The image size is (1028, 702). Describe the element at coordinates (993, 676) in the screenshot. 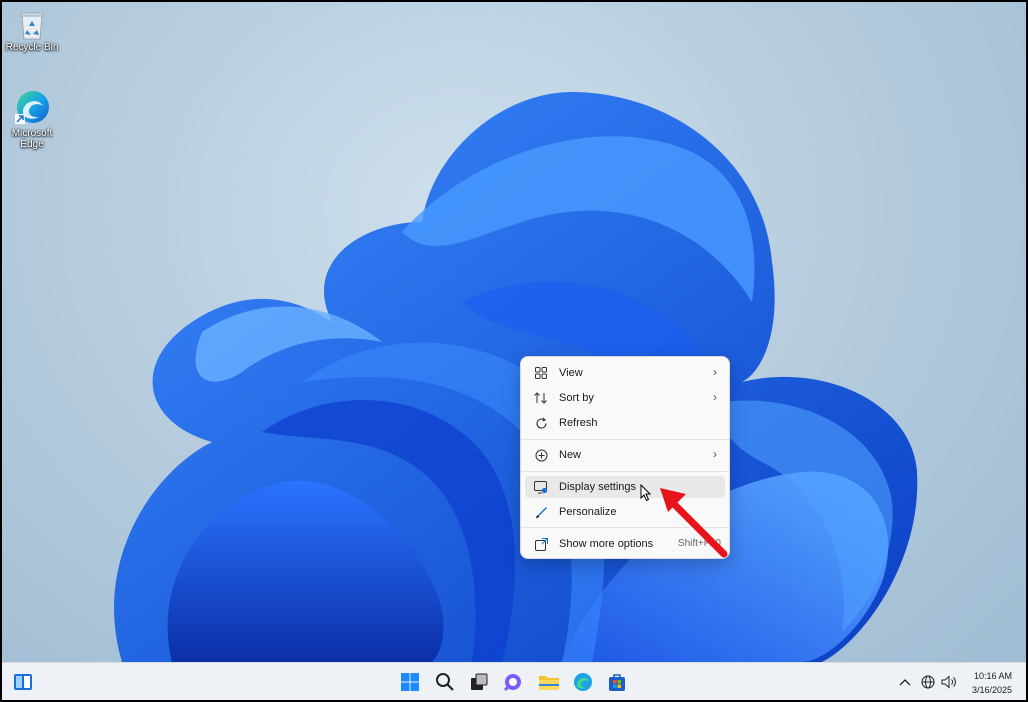

I see `clock-time: 10:16 AM` at that location.